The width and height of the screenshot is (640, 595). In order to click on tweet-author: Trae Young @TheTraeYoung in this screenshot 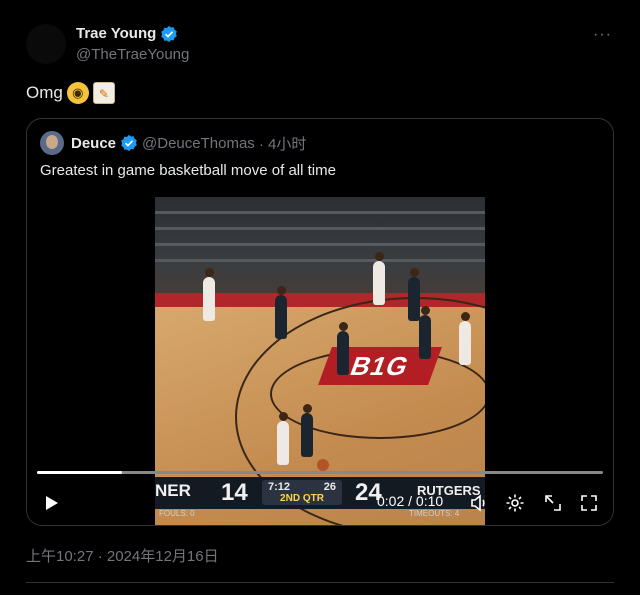, I will do `click(132, 44)`.